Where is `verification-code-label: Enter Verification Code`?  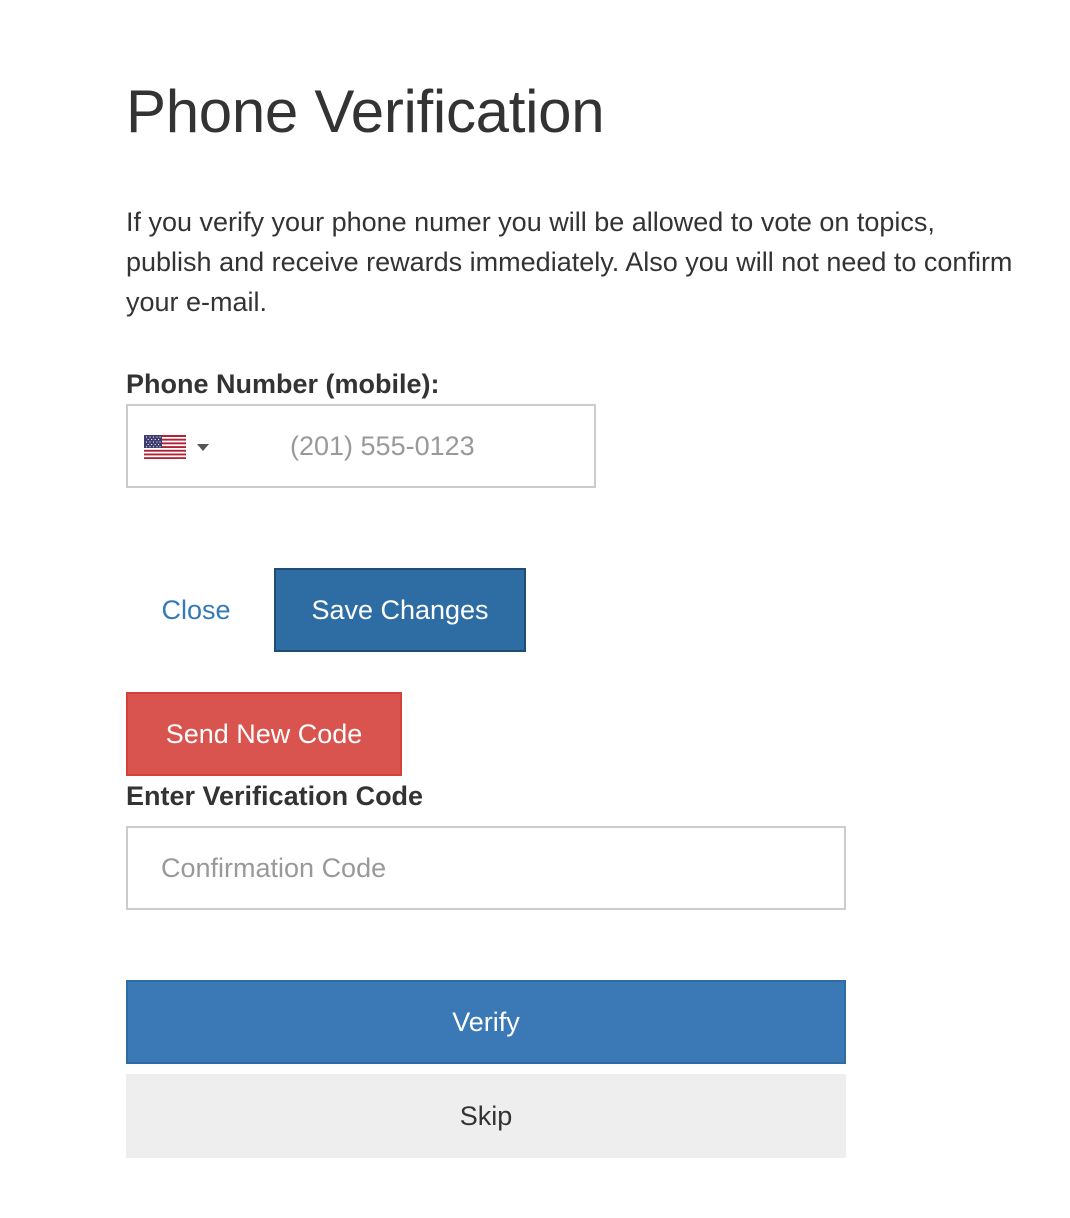 verification-code-label: Enter Verification Code is located at coordinates (275, 796).